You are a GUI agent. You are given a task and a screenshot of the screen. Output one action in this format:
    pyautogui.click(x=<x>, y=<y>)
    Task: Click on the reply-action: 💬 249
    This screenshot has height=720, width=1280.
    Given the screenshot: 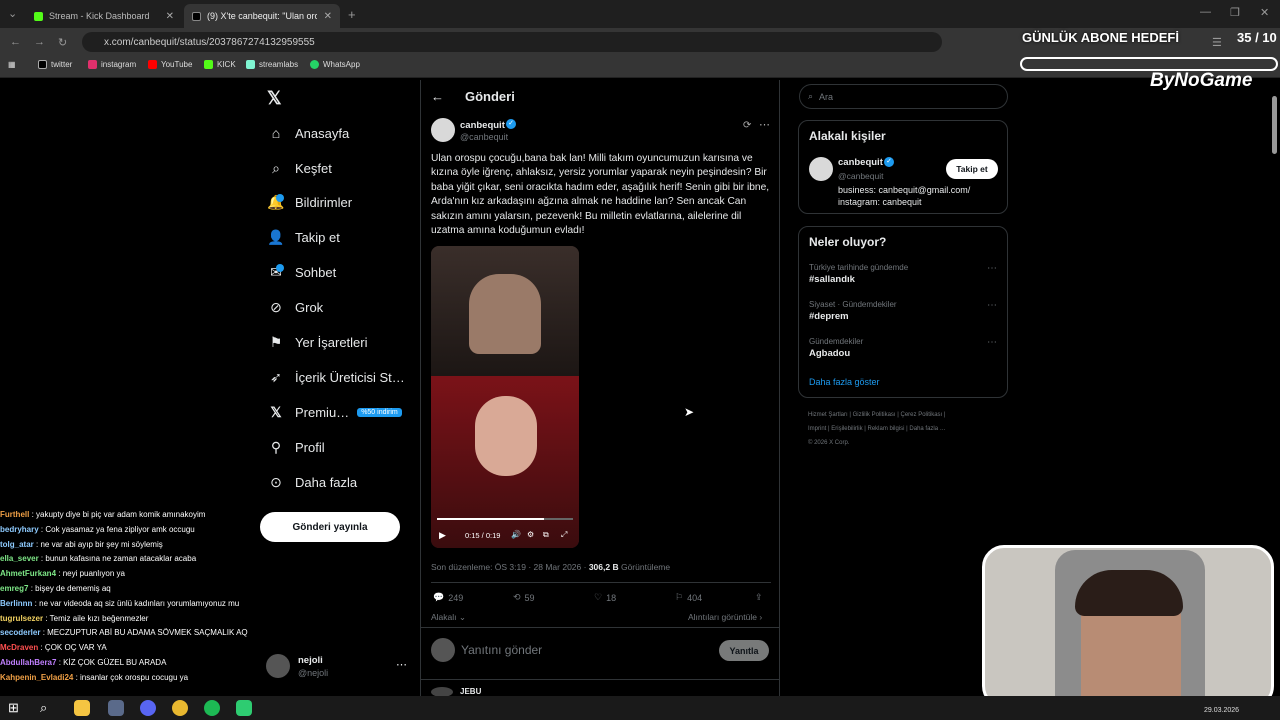 What is the action you would take?
    pyautogui.click(x=448, y=597)
    